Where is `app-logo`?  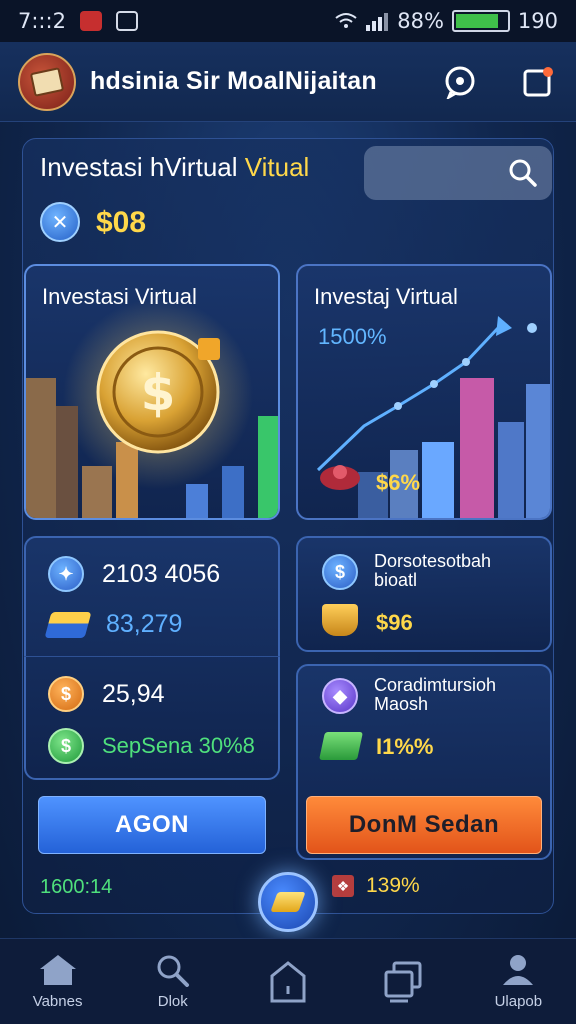 app-logo is located at coordinates (47, 81).